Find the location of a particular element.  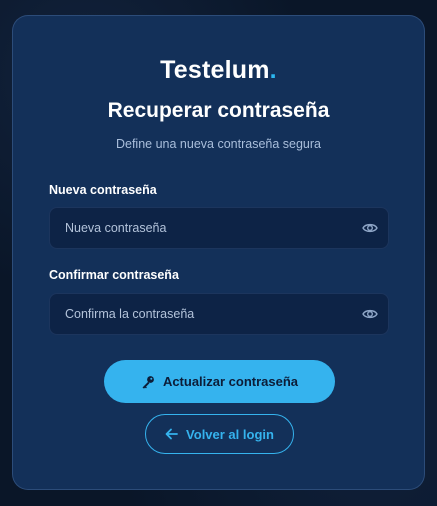

back-to-login-label: Volver al login is located at coordinates (230, 434).